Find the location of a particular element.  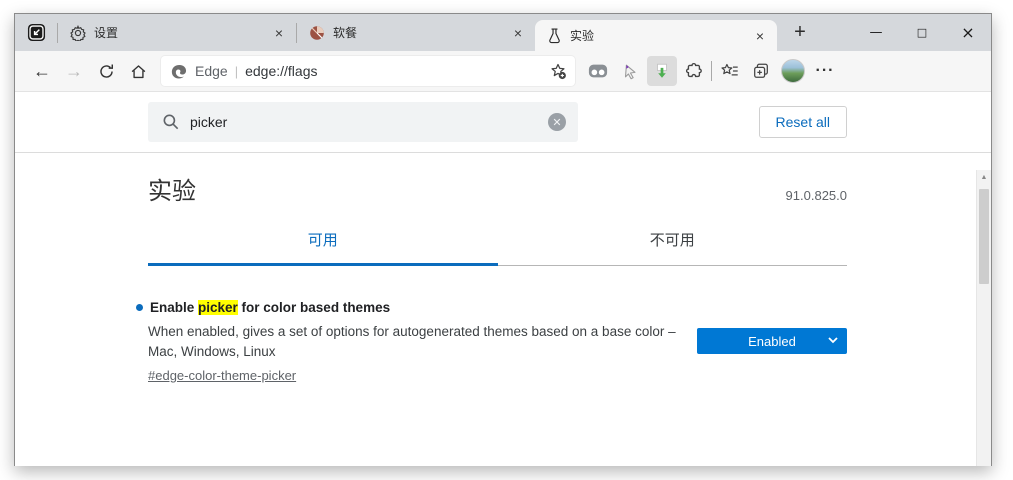

home-button is located at coordinates (138, 71).